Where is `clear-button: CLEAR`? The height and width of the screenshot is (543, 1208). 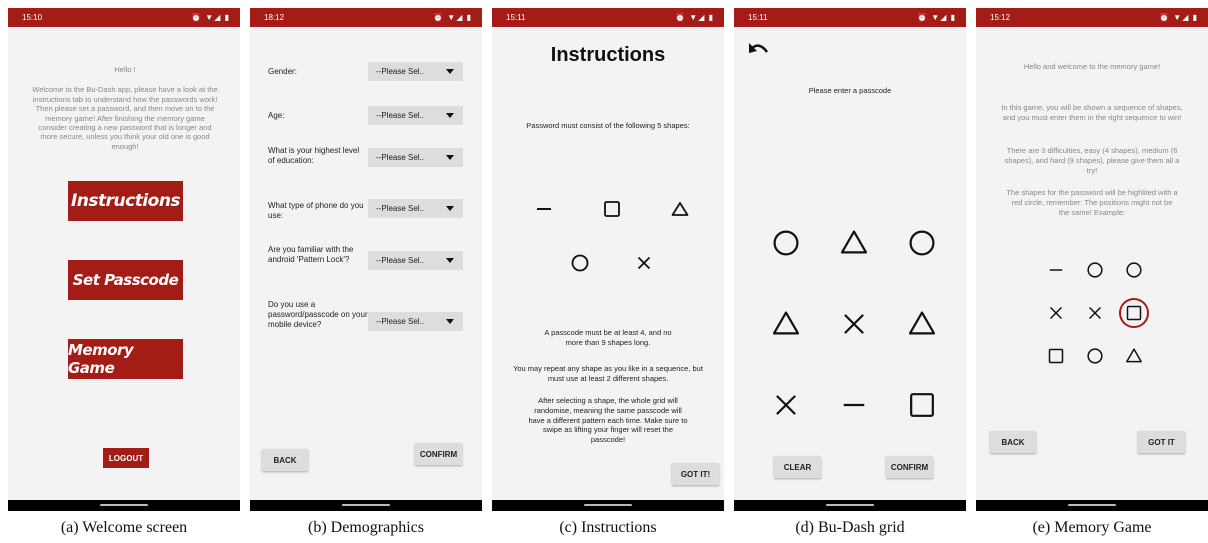
clear-button: CLEAR is located at coordinates (797, 467).